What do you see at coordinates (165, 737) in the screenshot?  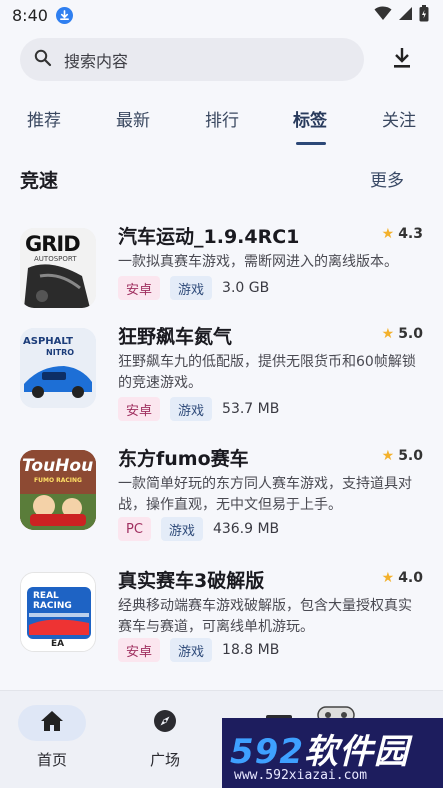 I see `nav-square: 广场` at bounding box center [165, 737].